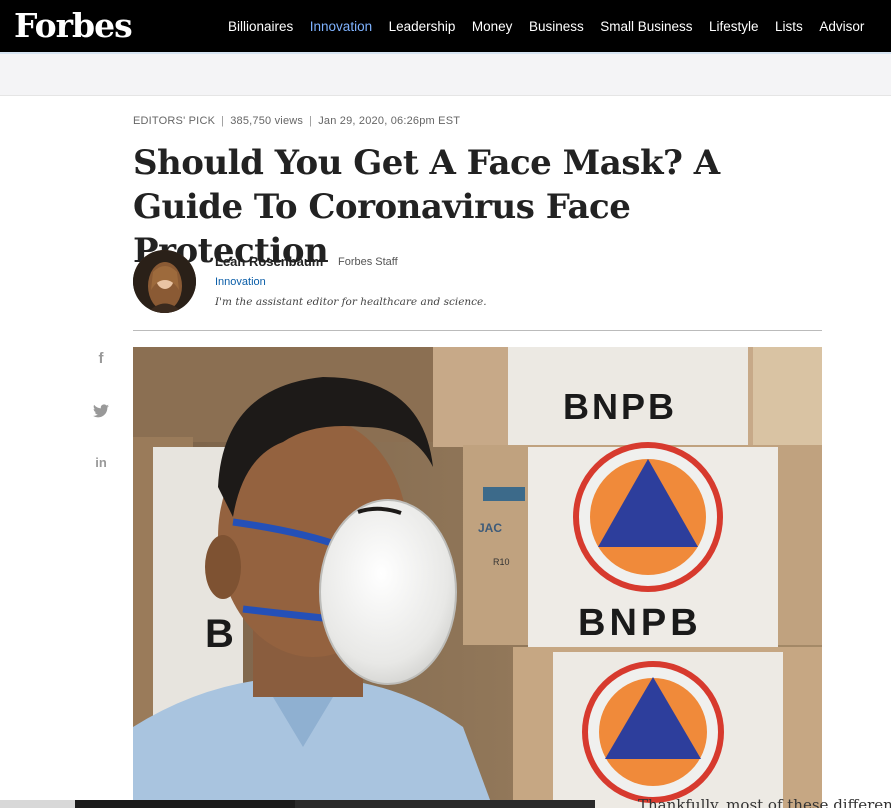 This screenshot has height=808, width=891. Describe the element at coordinates (389, 121) in the screenshot. I see `publish-date: Jan 29, 2020, 06:26pm EST` at that location.